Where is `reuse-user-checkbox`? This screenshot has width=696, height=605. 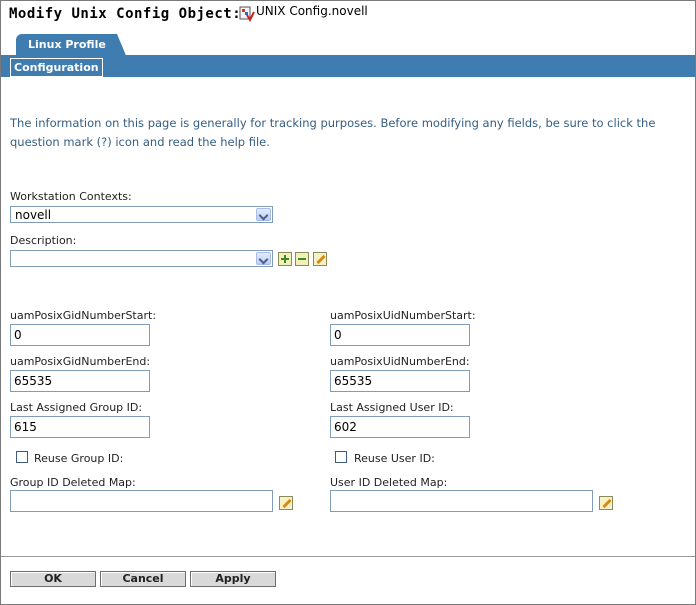
reuse-user-checkbox is located at coordinates (341, 457).